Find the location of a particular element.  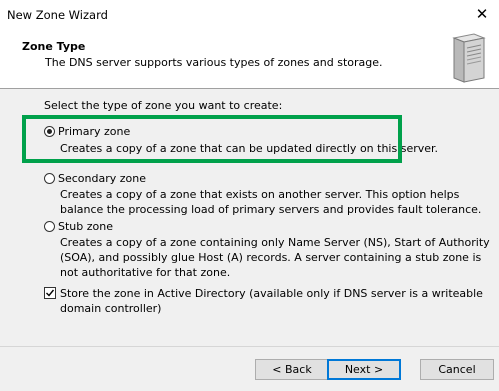

checkmark-icon is located at coordinates (50, 293).